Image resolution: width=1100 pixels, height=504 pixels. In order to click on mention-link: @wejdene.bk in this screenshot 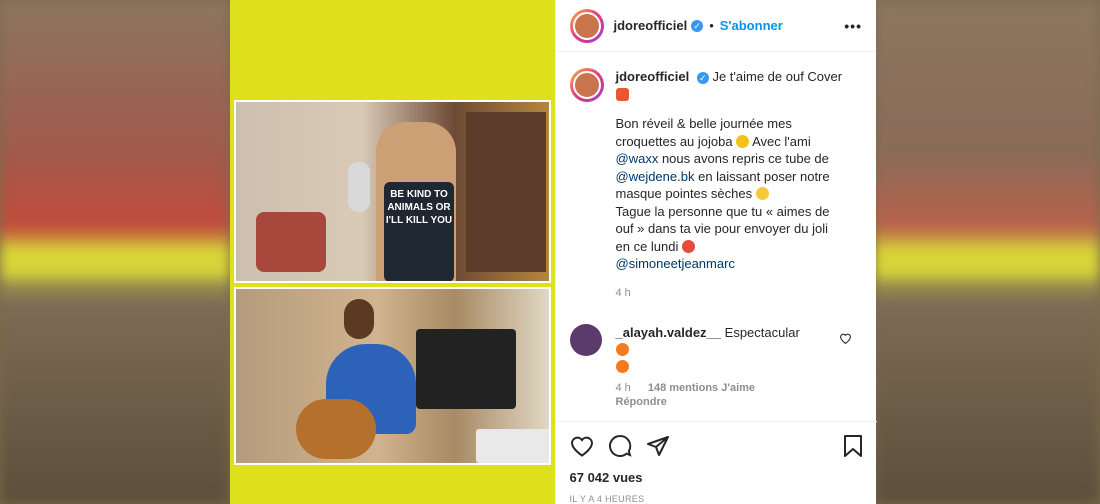, I will do `click(655, 176)`.